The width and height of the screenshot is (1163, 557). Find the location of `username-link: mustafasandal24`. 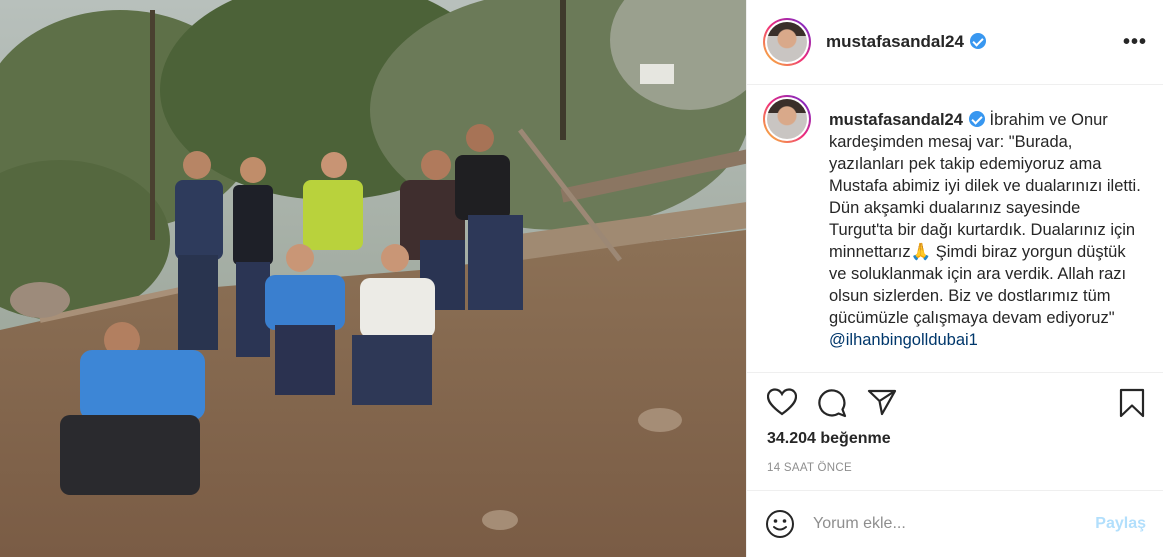

username-link: mustafasandal24 is located at coordinates (906, 42).